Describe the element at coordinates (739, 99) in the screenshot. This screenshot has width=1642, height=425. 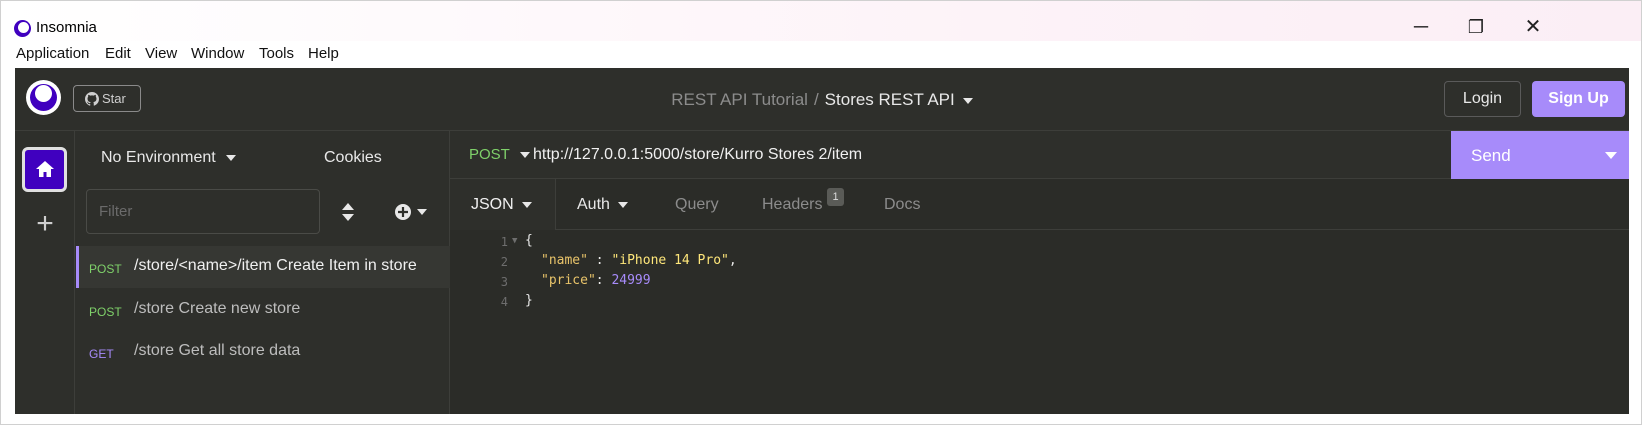
I see `breadcrumb-project: REST API Tutorial` at that location.